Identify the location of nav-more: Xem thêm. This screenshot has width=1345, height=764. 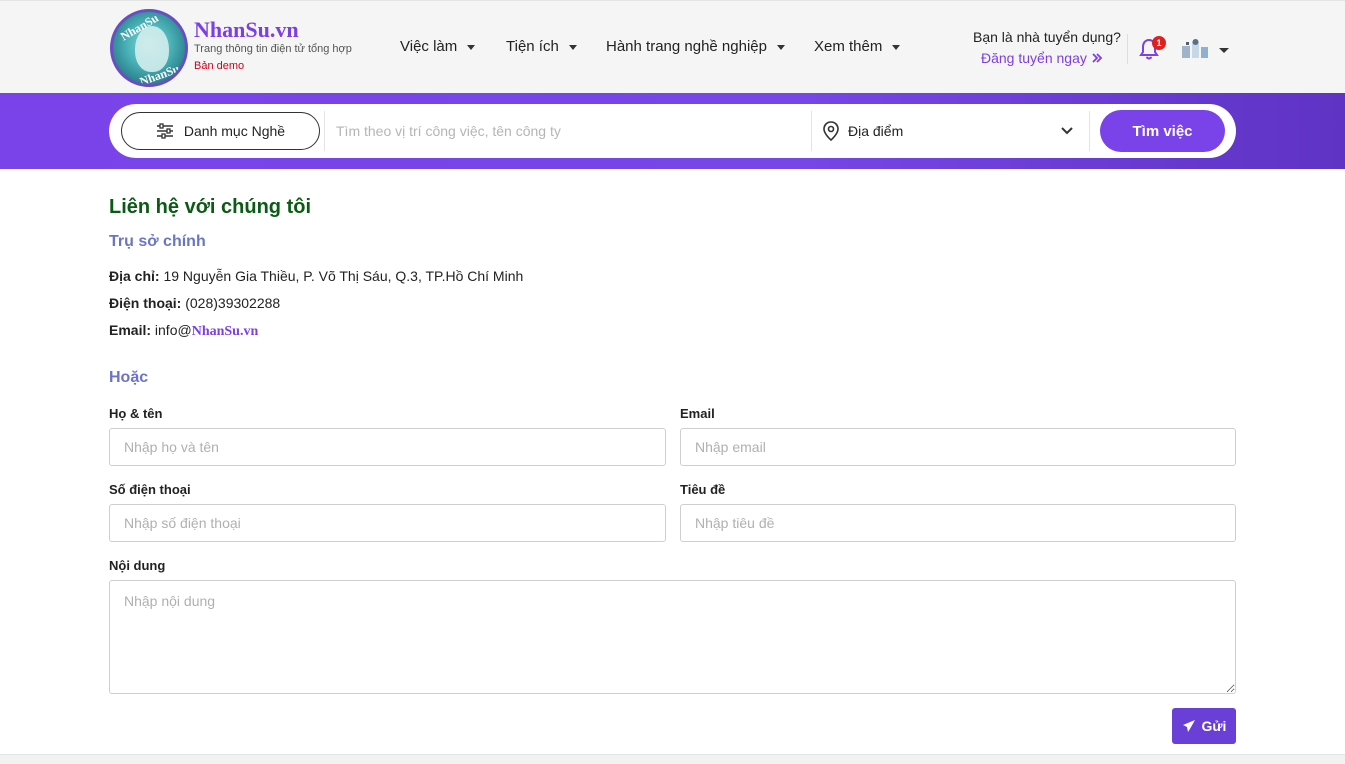
(857, 46).